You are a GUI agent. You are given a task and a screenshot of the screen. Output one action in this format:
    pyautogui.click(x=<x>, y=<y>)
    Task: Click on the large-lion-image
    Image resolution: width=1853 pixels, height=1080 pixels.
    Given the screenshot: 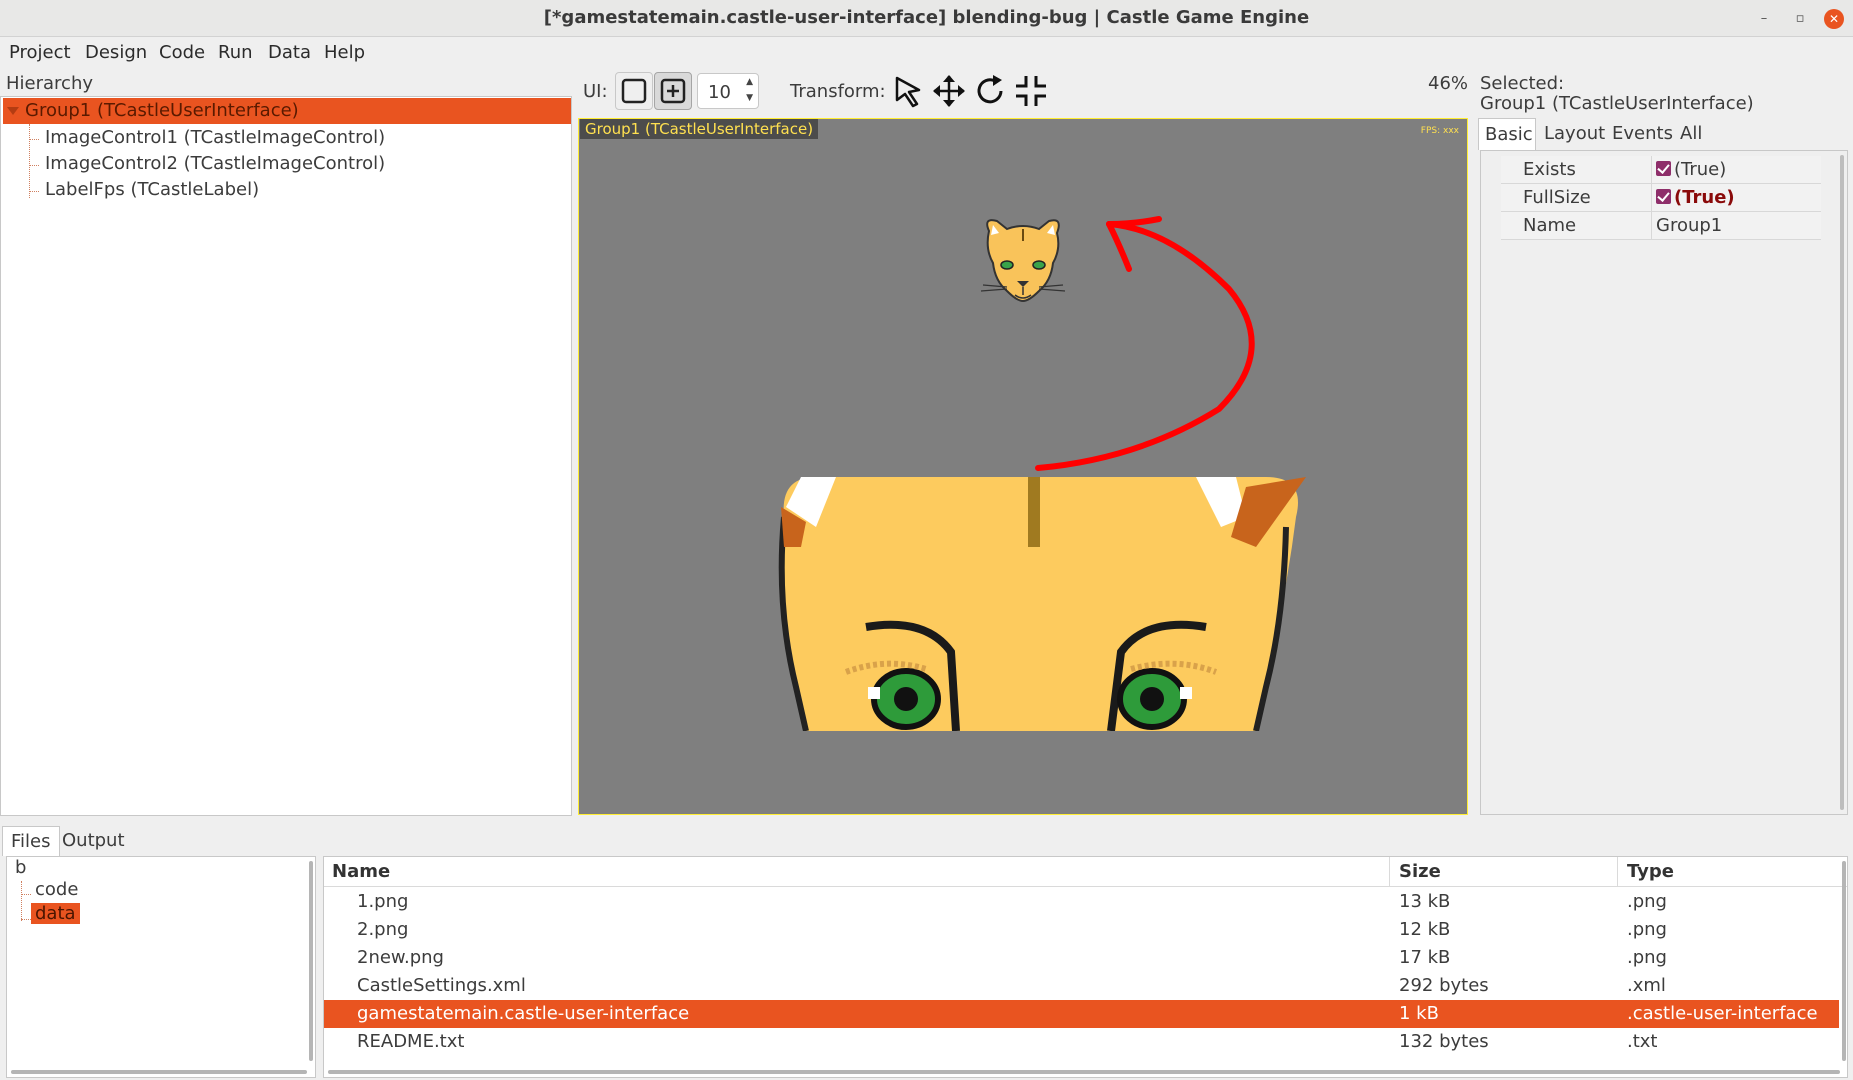 What is the action you would take?
    pyautogui.click(x=1041, y=604)
    